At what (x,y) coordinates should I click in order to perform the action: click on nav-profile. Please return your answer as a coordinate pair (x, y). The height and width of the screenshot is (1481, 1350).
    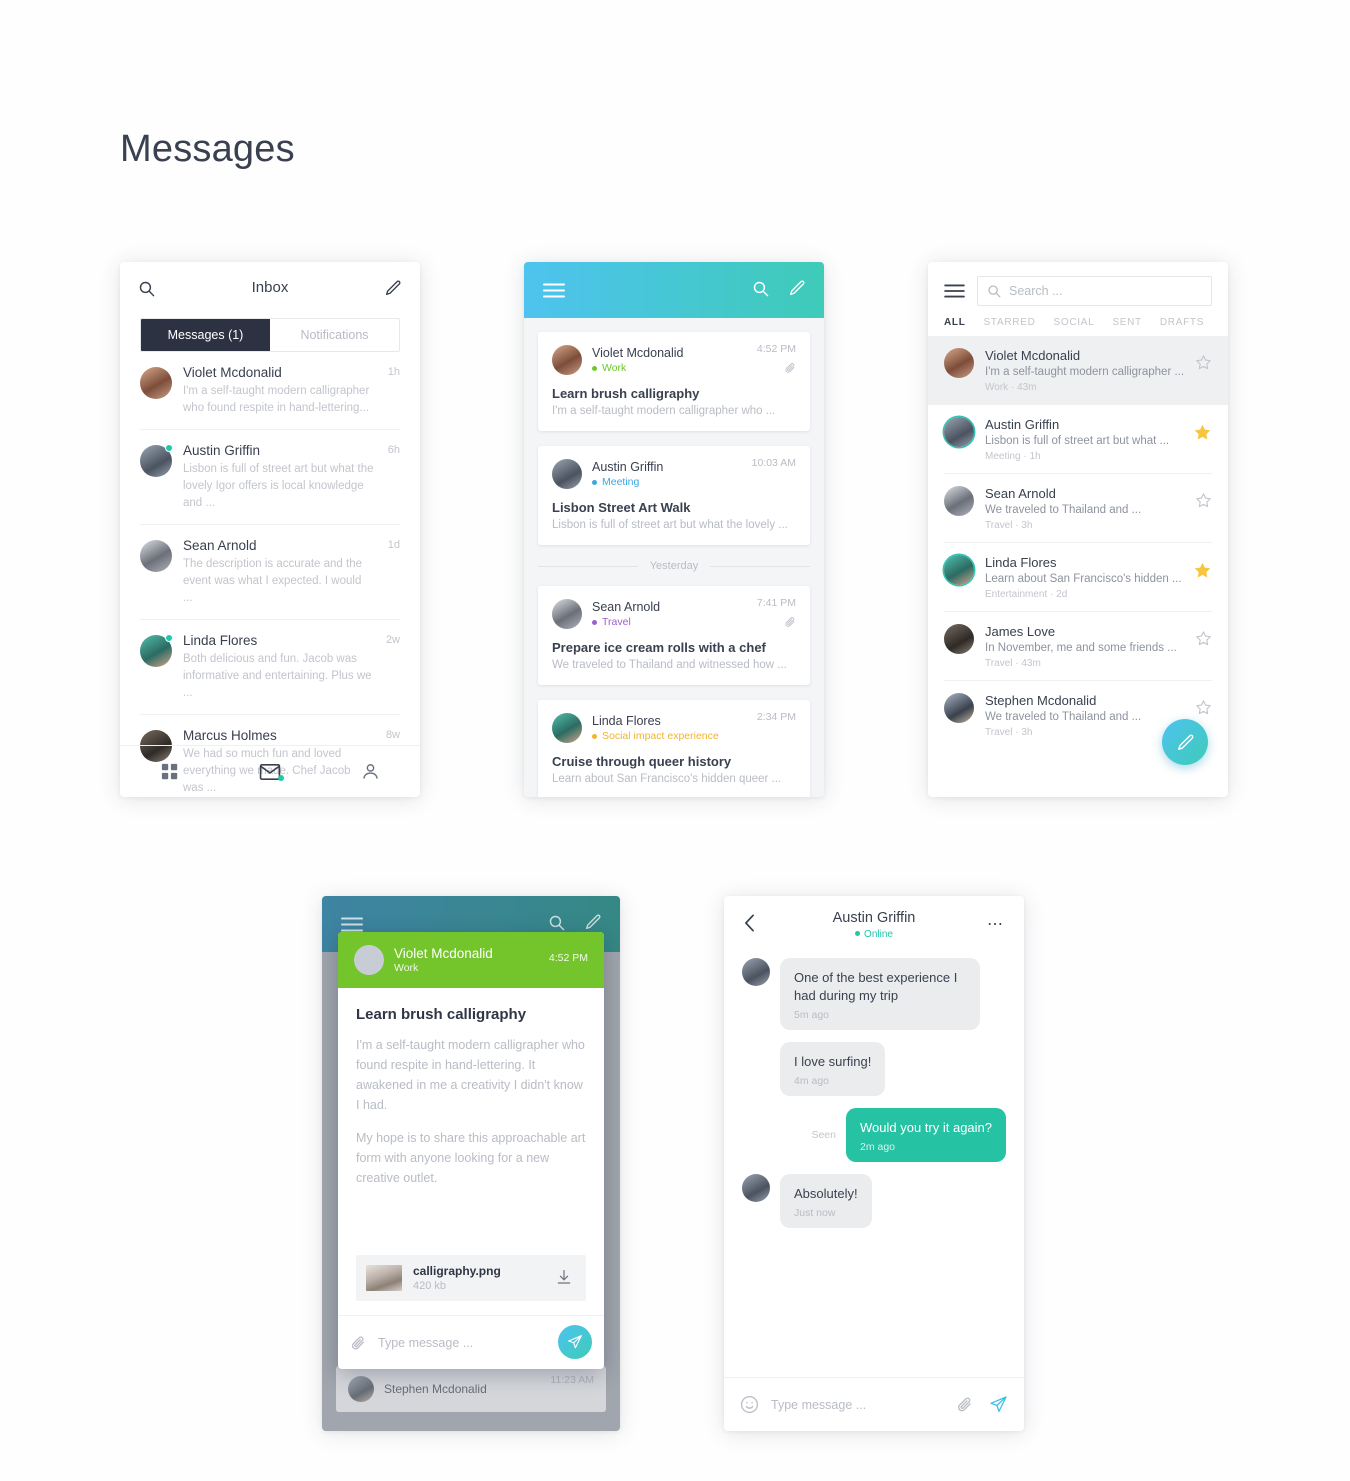
    Looking at the image, I should click on (370, 771).